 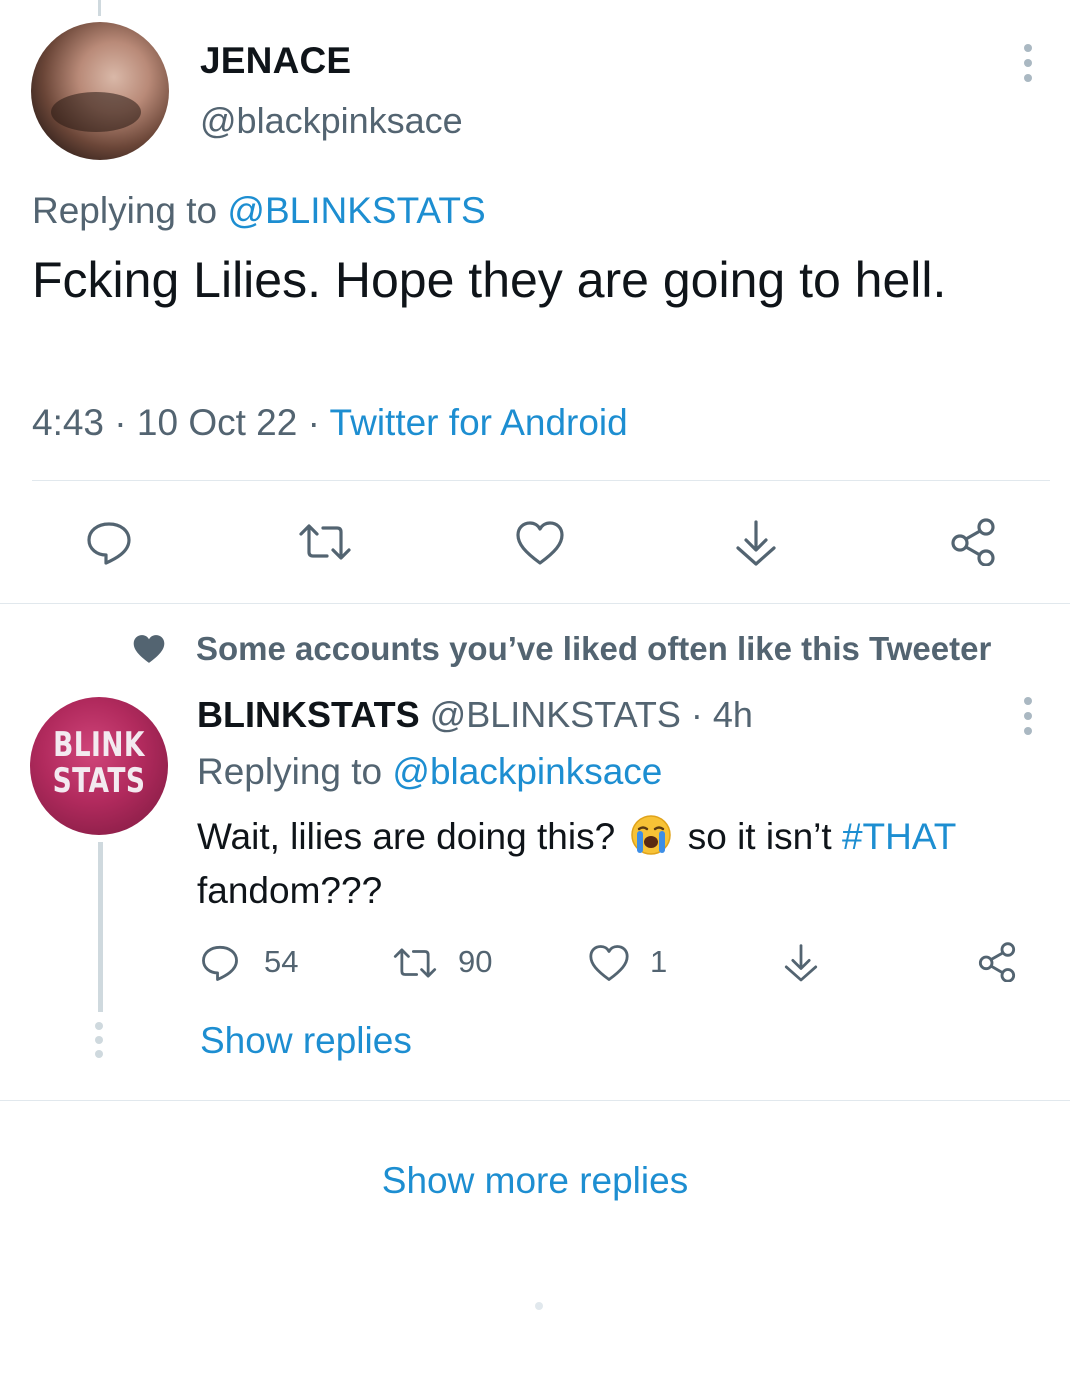 I want to click on reply-text-part: Wait, lilies are doing this?, so click(x=406, y=836).